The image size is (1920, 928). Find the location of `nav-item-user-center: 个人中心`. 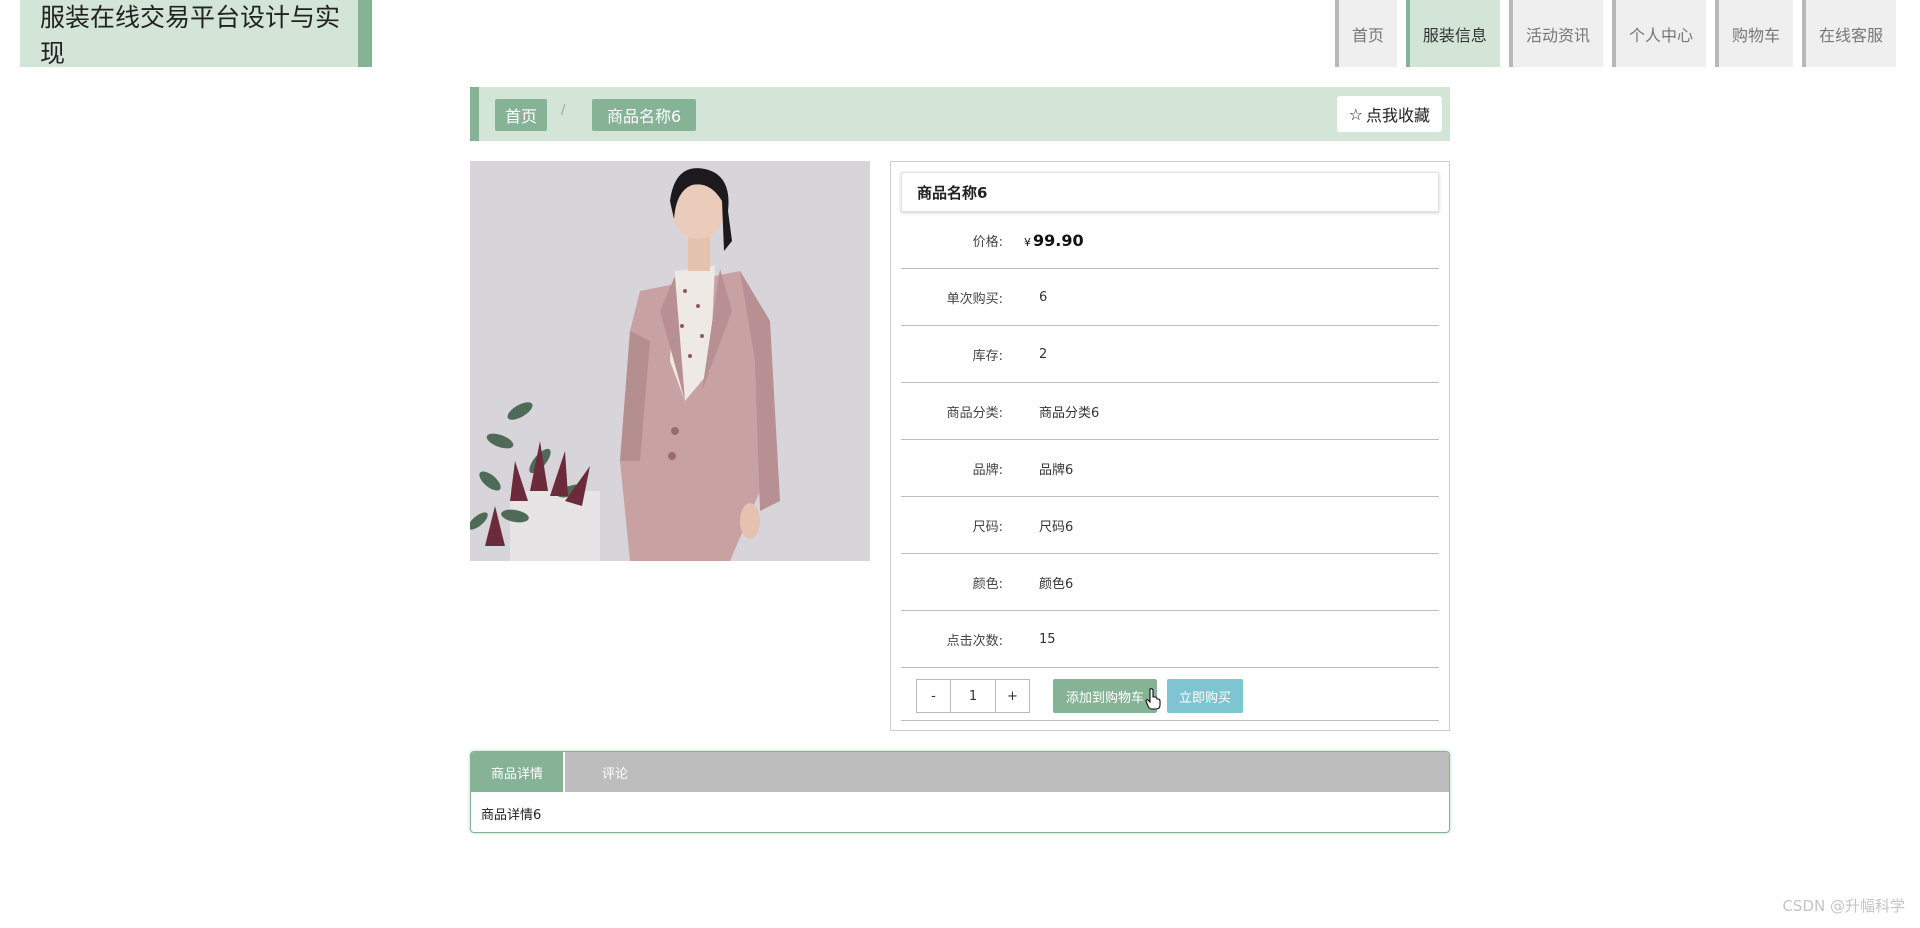

nav-item-user-center: 个人中心 is located at coordinates (1658, 33).